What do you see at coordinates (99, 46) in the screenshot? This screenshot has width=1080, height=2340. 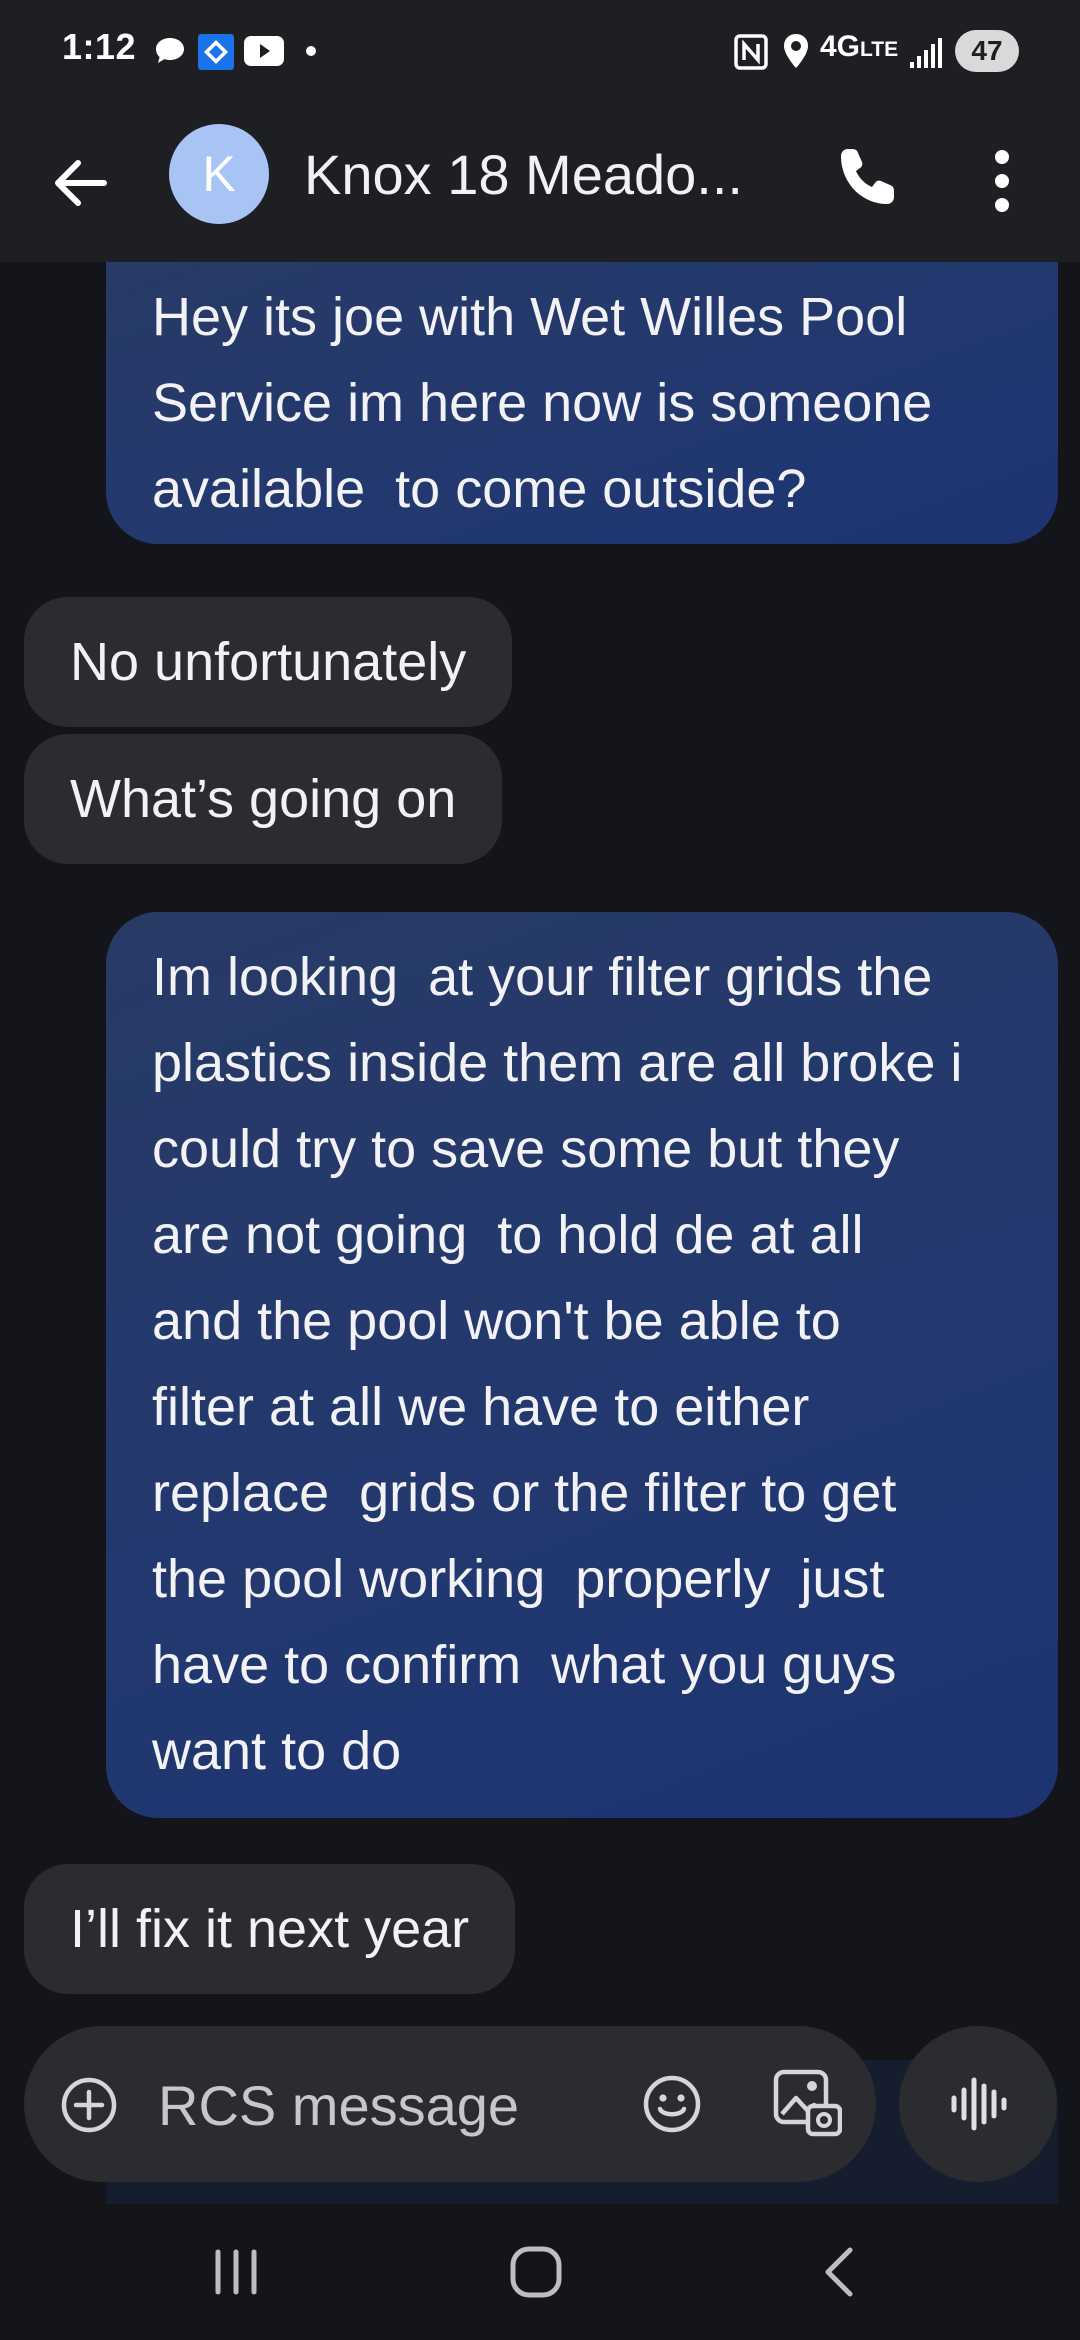 I see `status-time: 1:12` at bounding box center [99, 46].